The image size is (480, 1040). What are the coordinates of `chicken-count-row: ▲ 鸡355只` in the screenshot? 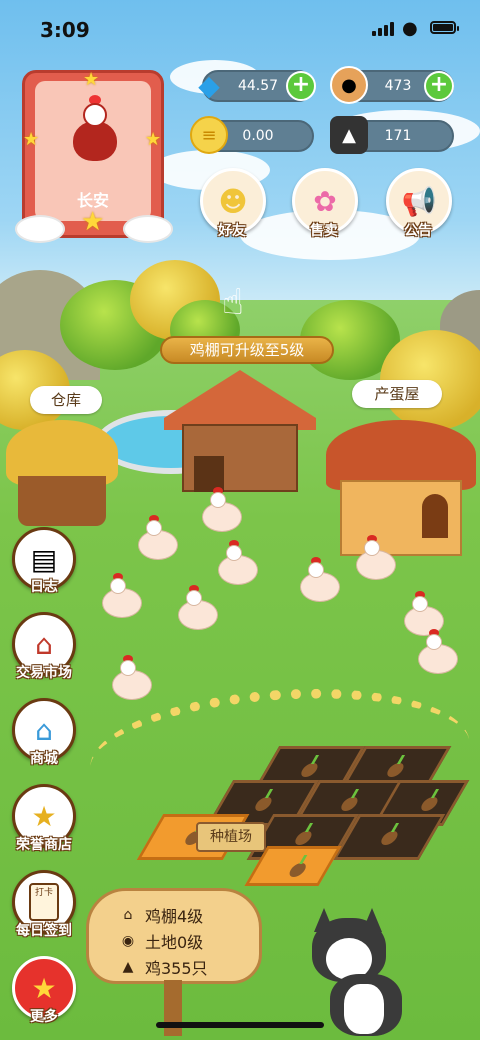 It's located at (163, 967).